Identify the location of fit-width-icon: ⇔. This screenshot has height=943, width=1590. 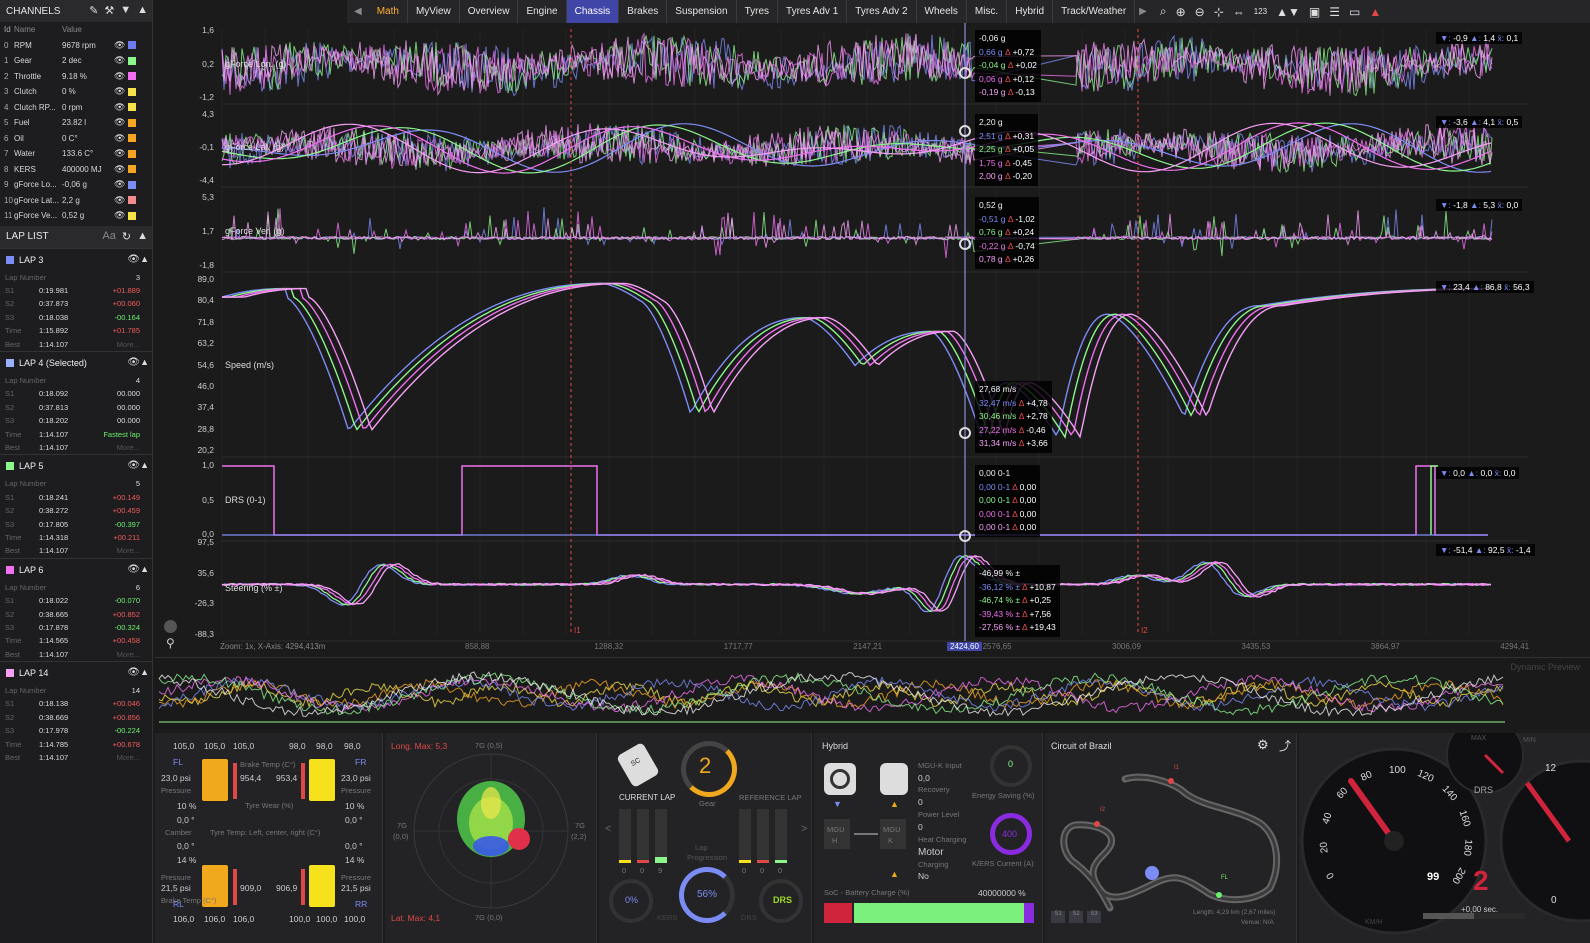
(1239, 12).